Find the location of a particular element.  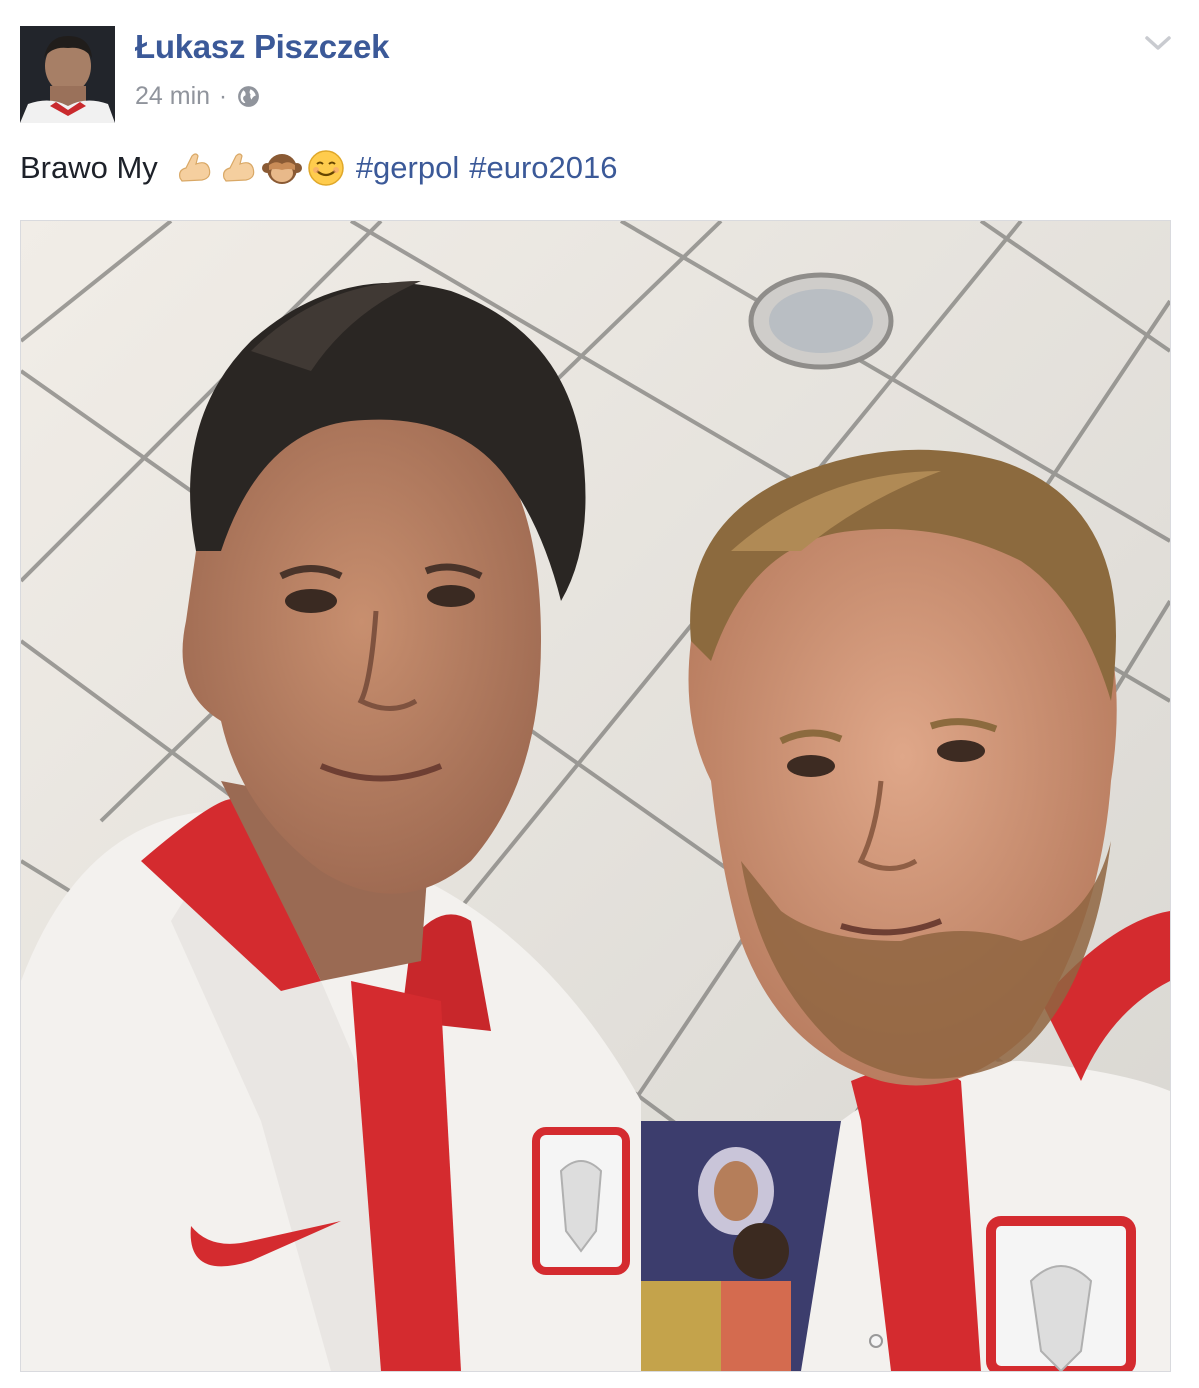

post-caption: Brawo My #gerpol #euro2016 is located at coordinates (318, 168).